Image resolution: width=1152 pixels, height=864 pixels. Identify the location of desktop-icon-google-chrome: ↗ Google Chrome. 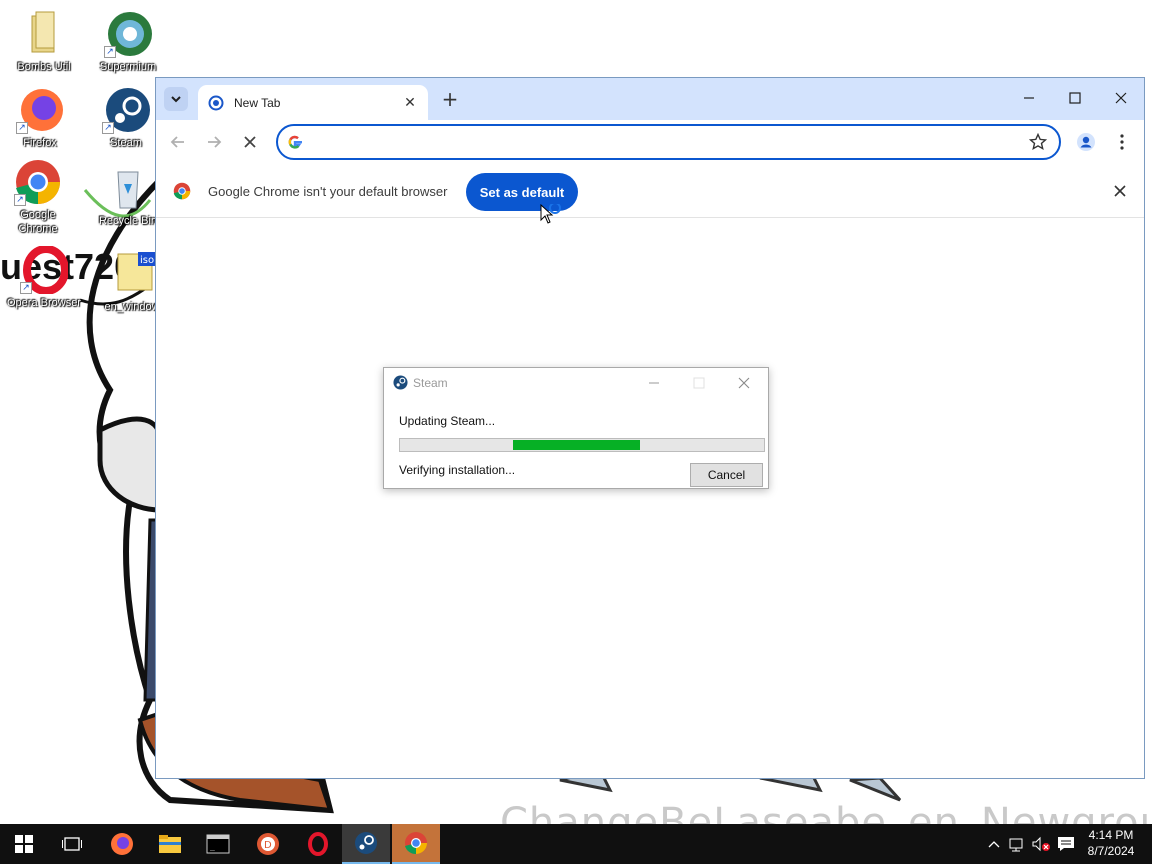
(38, 197).